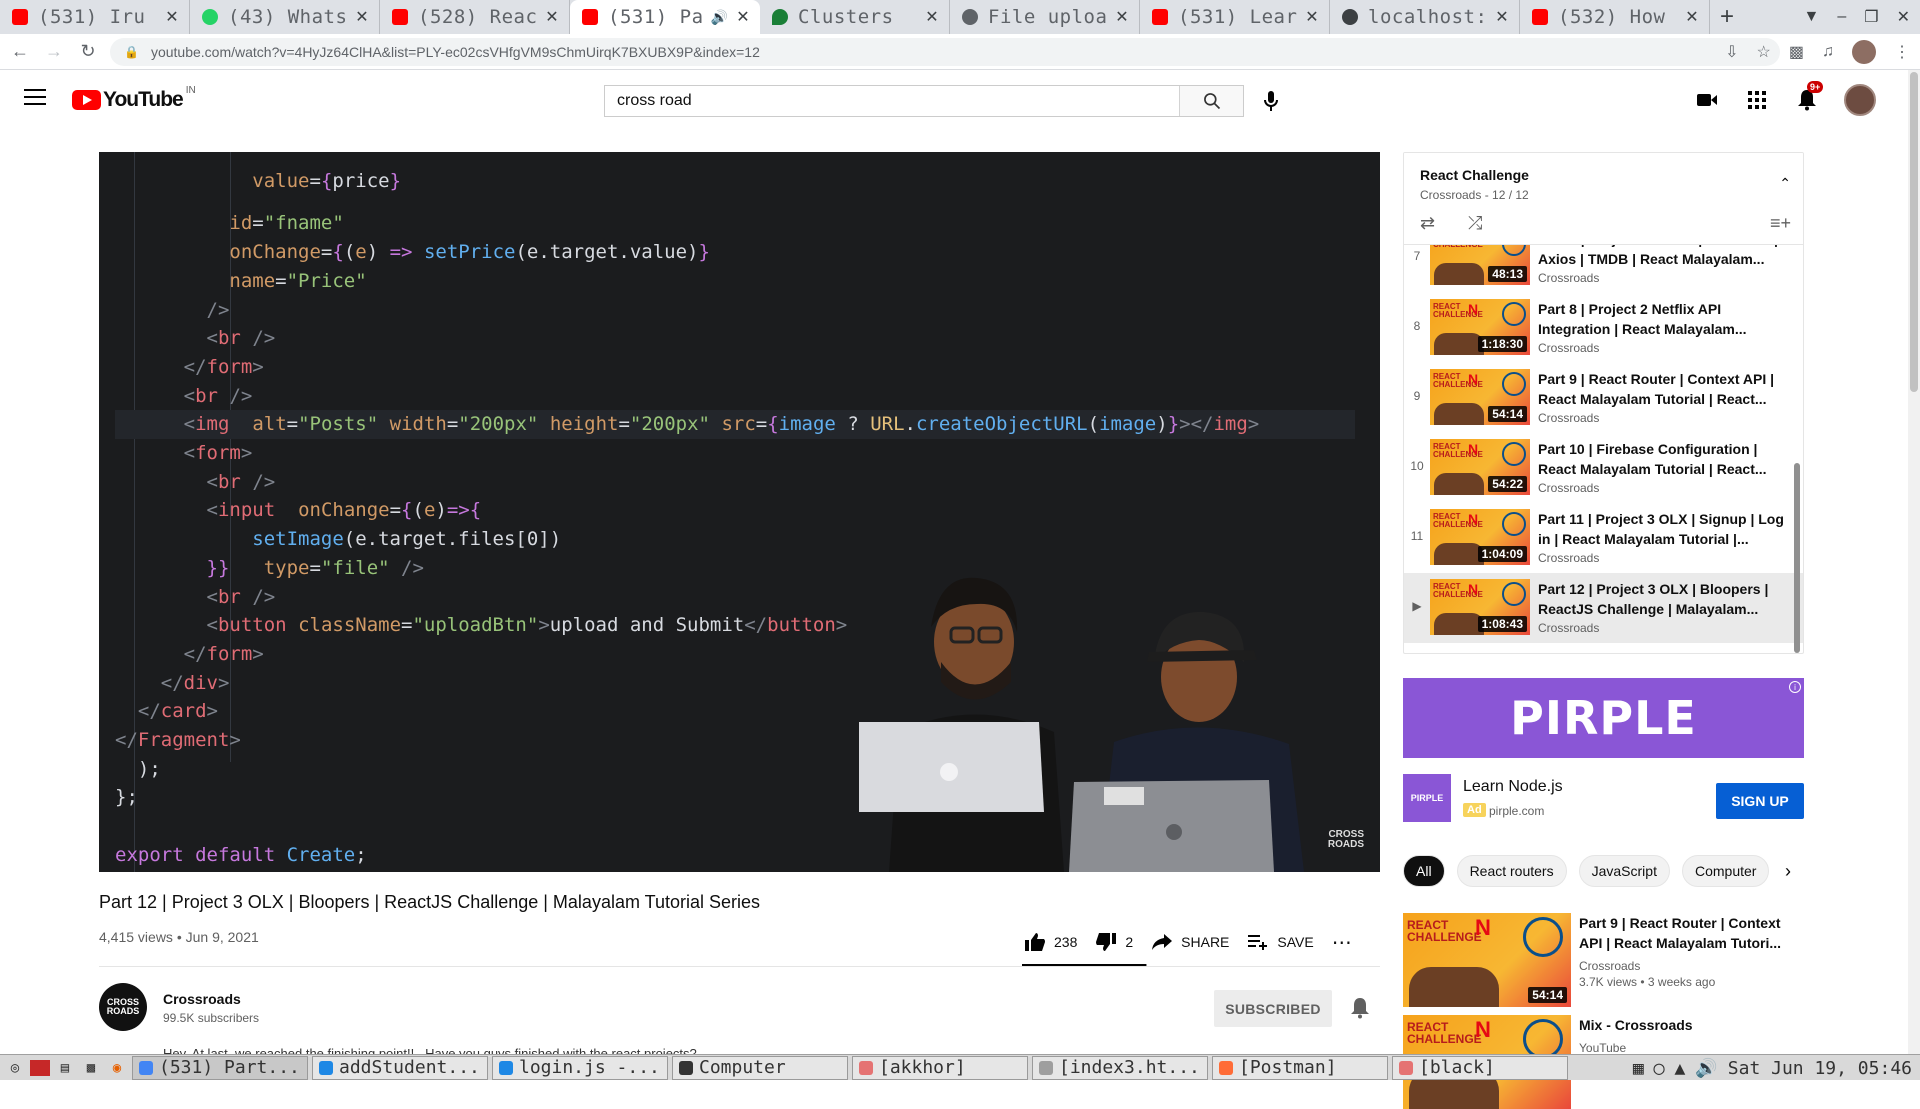 Image resolution: width=1920 pixels, height=1109 pixels. I want to click on ad-title: Learn Node.js, so click(1513, 787).